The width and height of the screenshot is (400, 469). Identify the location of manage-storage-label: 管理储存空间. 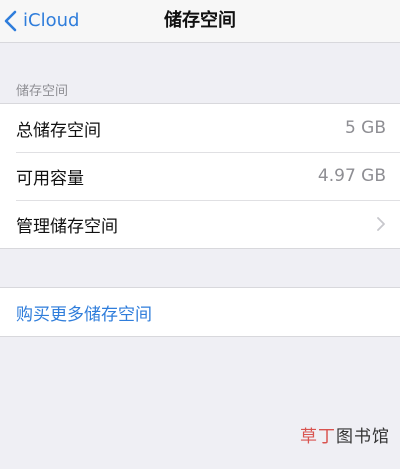
(67, 226).